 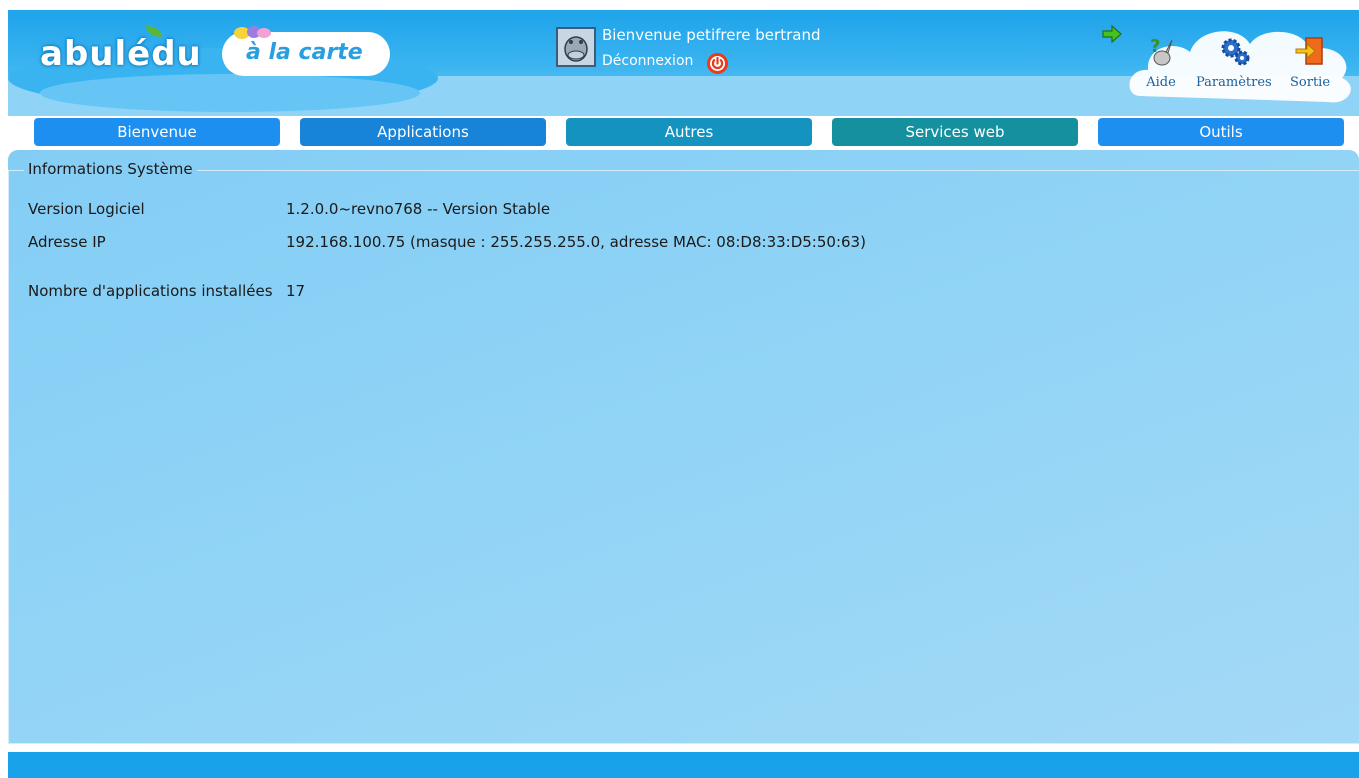 I want to click on help-label: Aide, so click(x=1161, y=82).